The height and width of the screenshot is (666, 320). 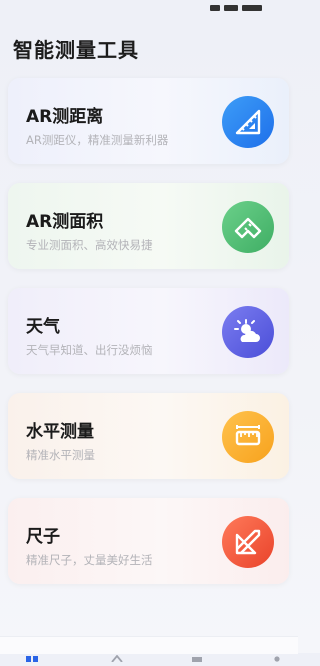 I want to click on status-bar, so click(x=149, y=5).